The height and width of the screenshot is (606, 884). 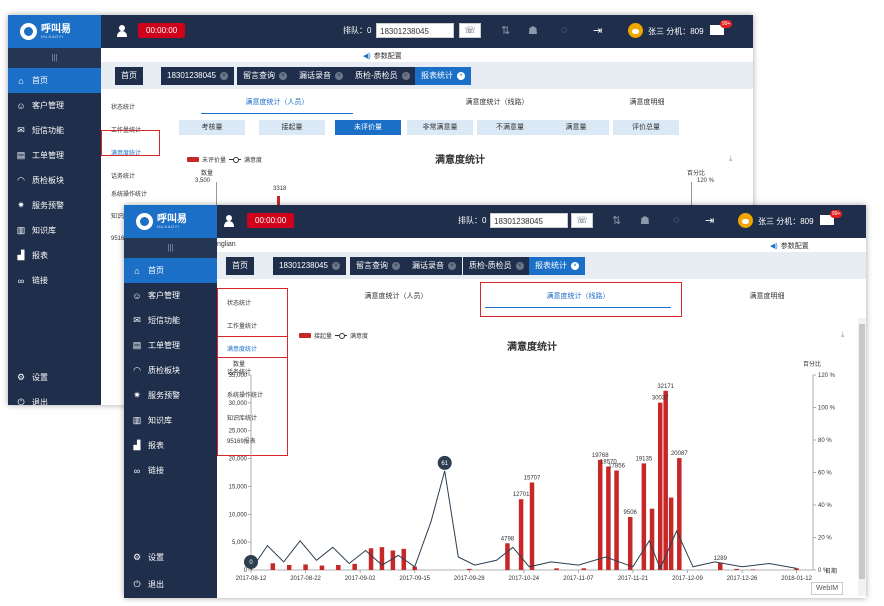 I want to click on metric-dissatisfied: 不满意量, so click(x=510, y=127).